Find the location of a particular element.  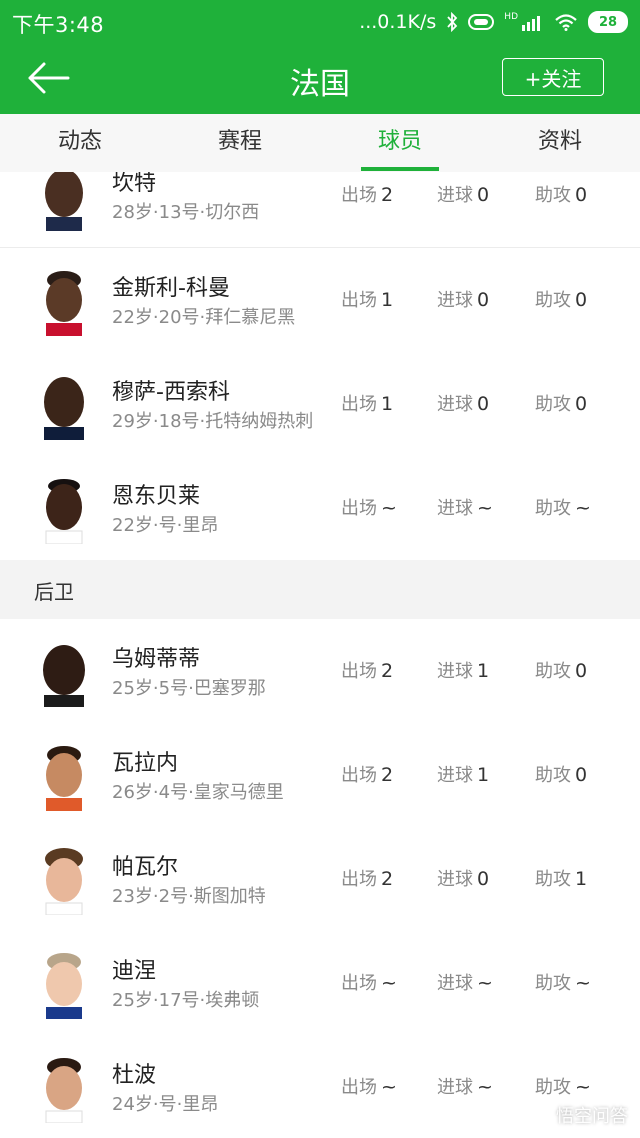

player-row: 穆萨-西索科 29岁·18号·托特纳姆热刺 出场 1 进球 0 助攻 0 is located at coordinates (320, 404).